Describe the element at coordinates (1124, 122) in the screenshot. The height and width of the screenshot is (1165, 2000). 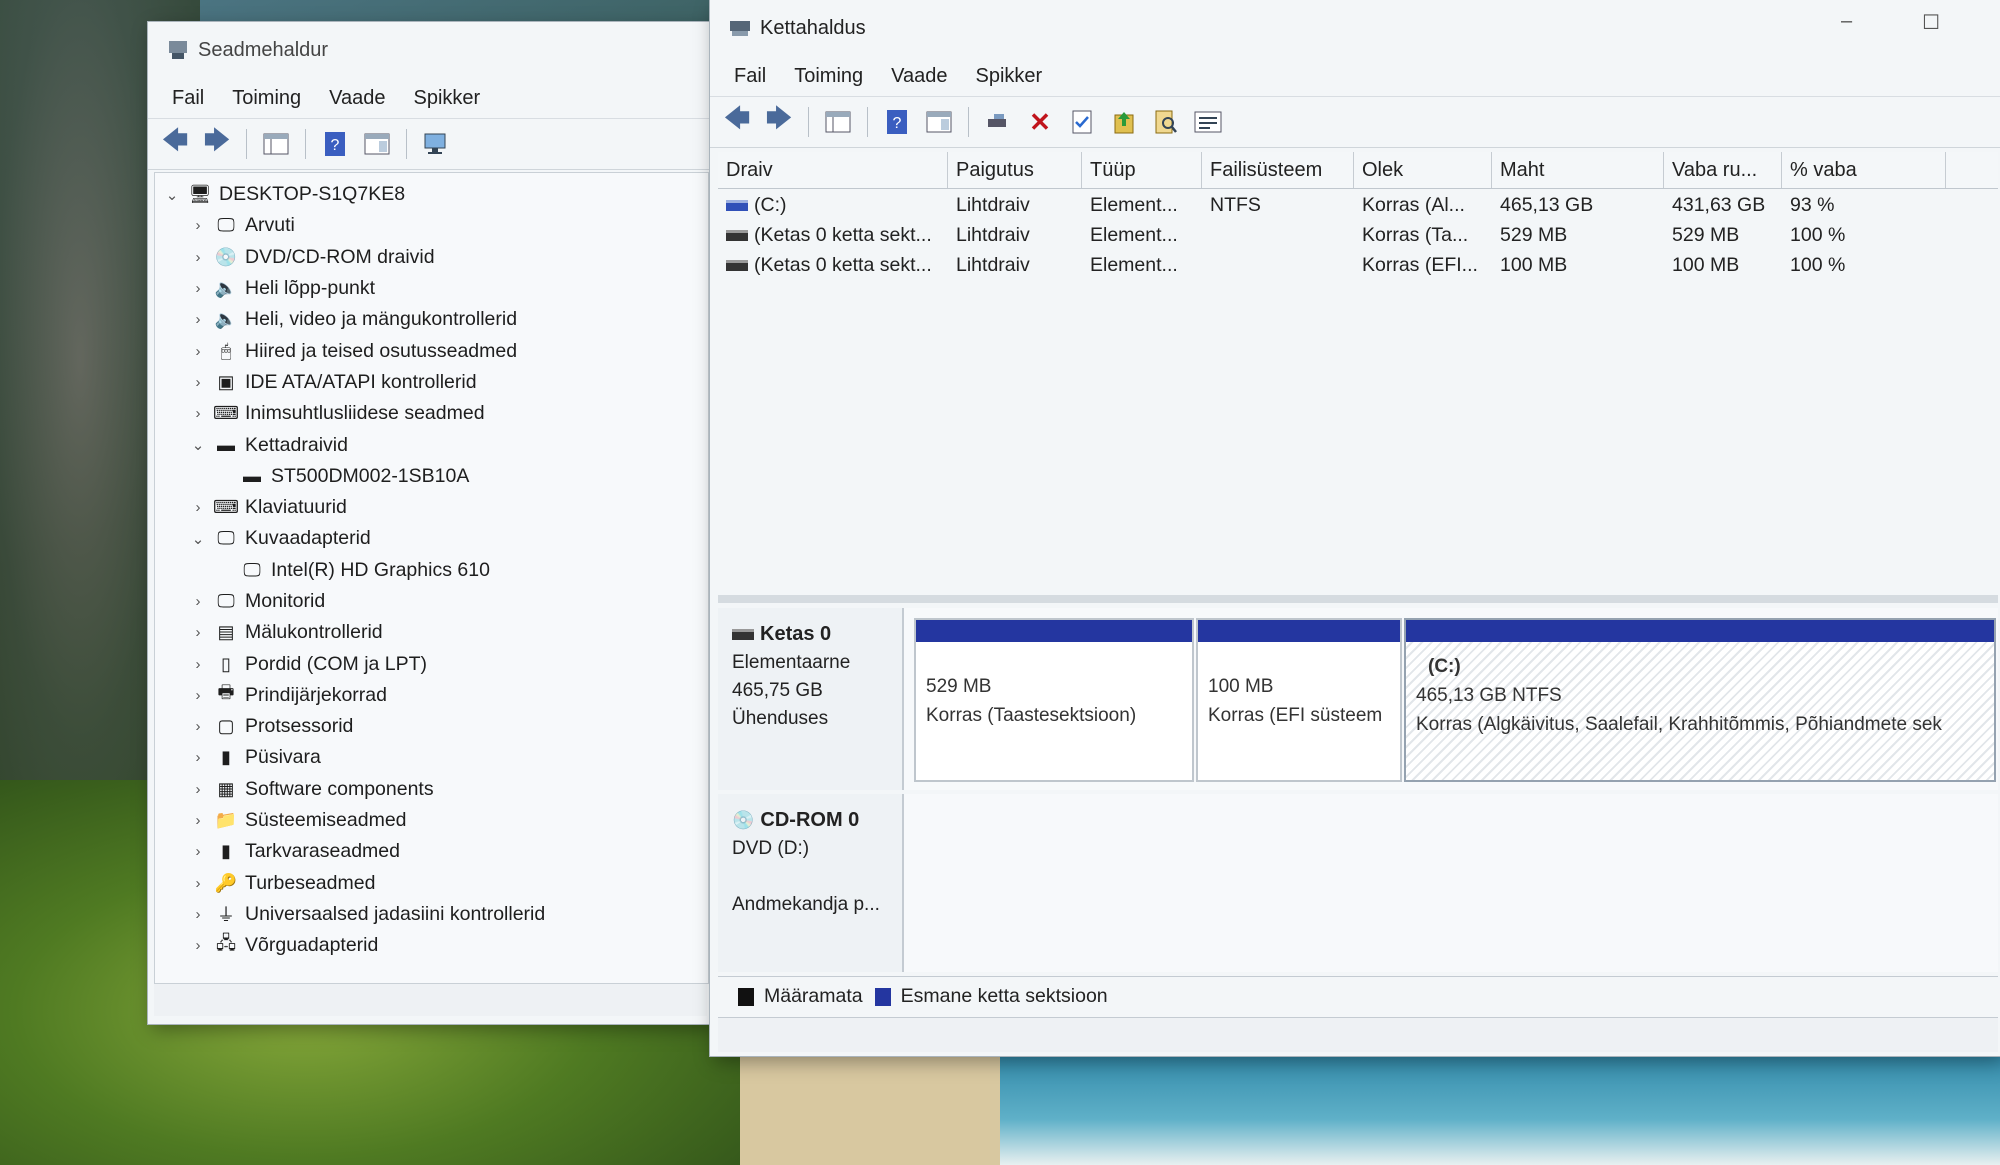
I see `export-icon` at that location.